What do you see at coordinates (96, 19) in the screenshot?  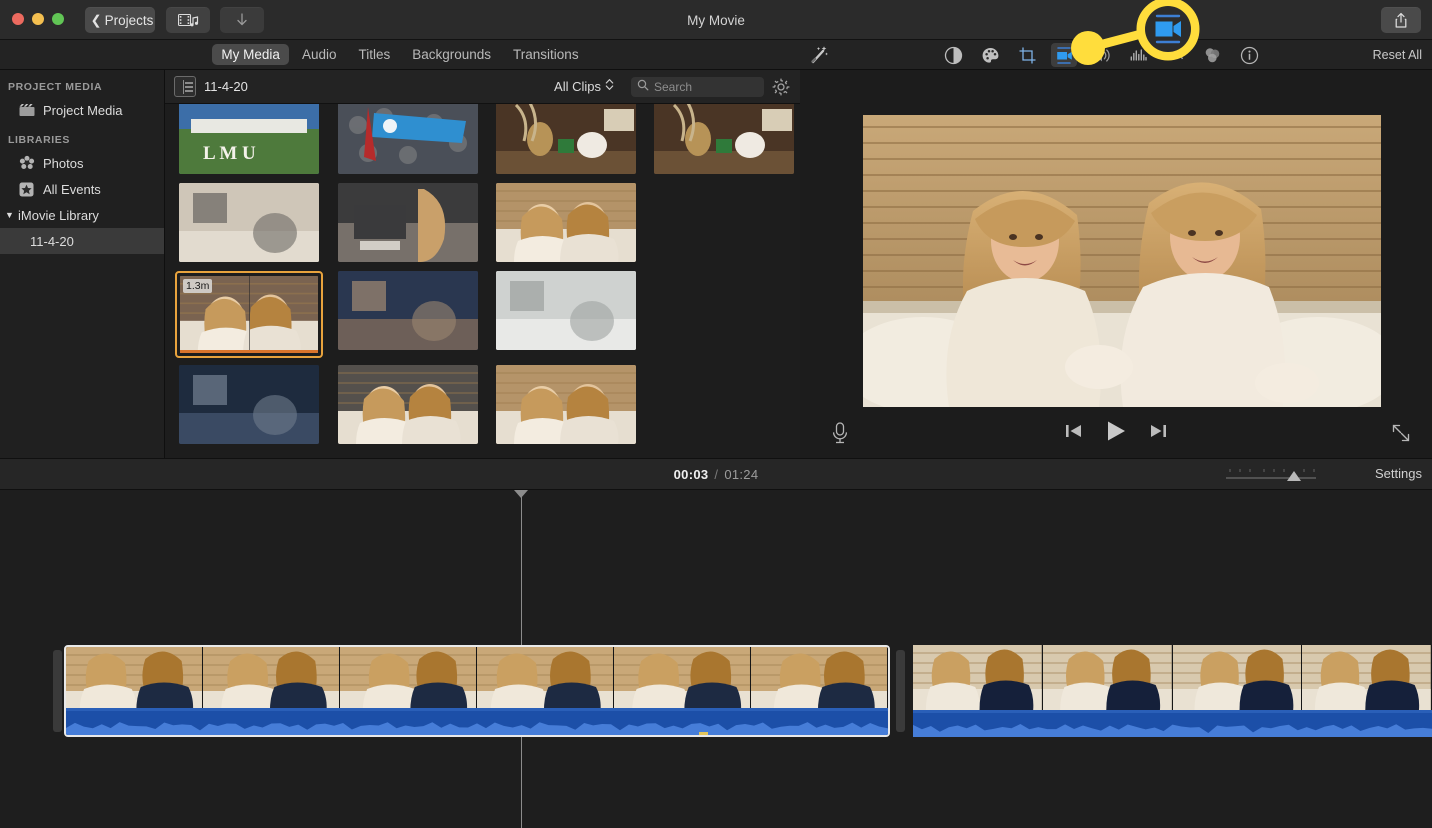 I see `chevron-left-icon: ❮` at bounding box center [96, 19].